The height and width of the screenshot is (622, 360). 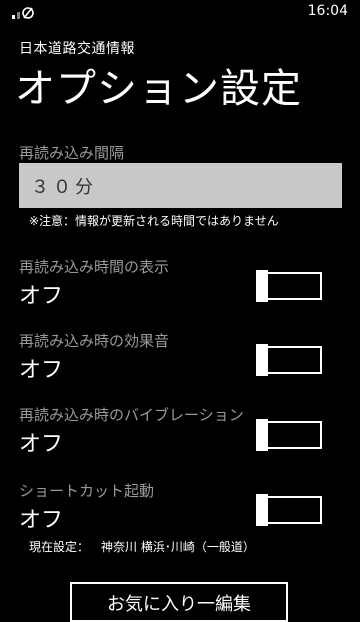 What do you see at coordinates (41, 296) in the screenshot?
I see `setting-value-show-refresh-time: オフ` at bounding box center [41, 296].